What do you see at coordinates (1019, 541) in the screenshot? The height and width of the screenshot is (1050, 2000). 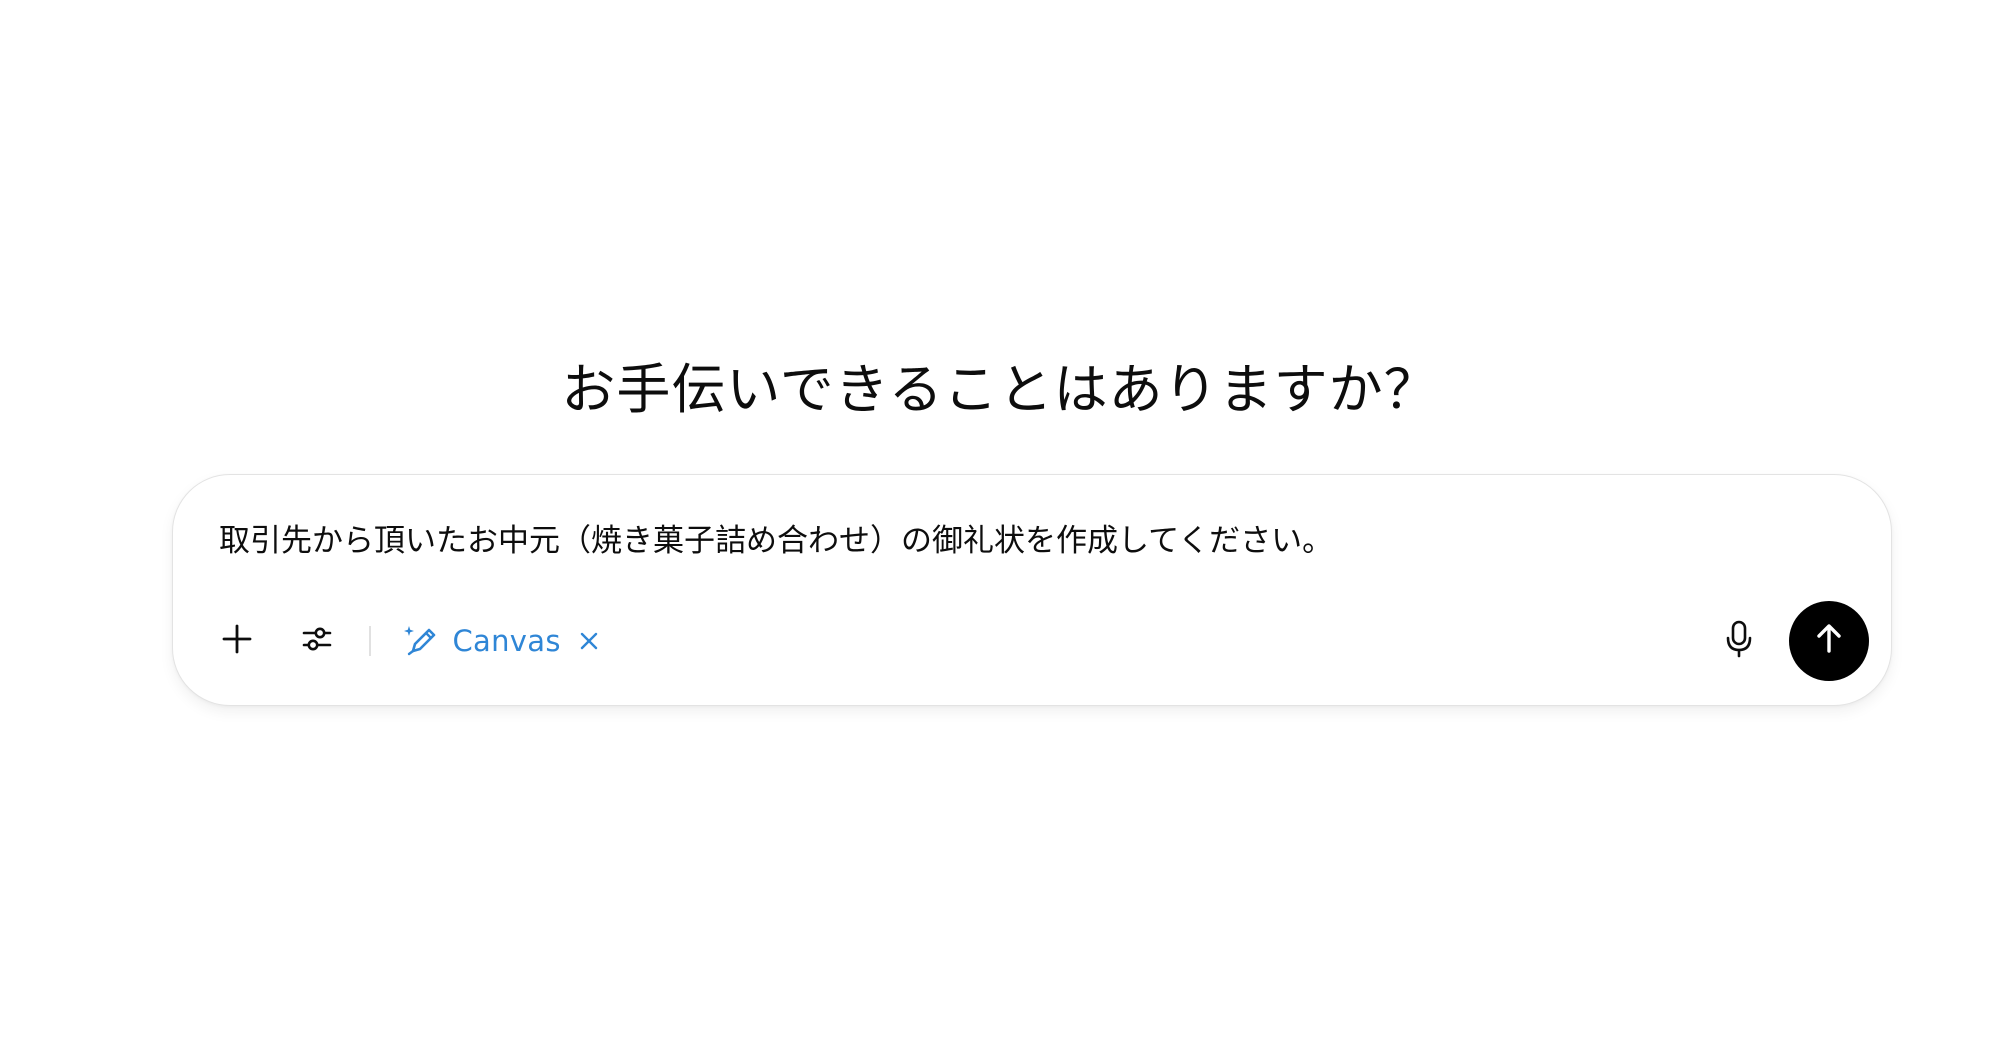 I see `prompt-input: 取引先から頂いたお中元（焼き菓子詰め合わせ）の御礼状を作成してください。` at bounding box center [1019, 541].